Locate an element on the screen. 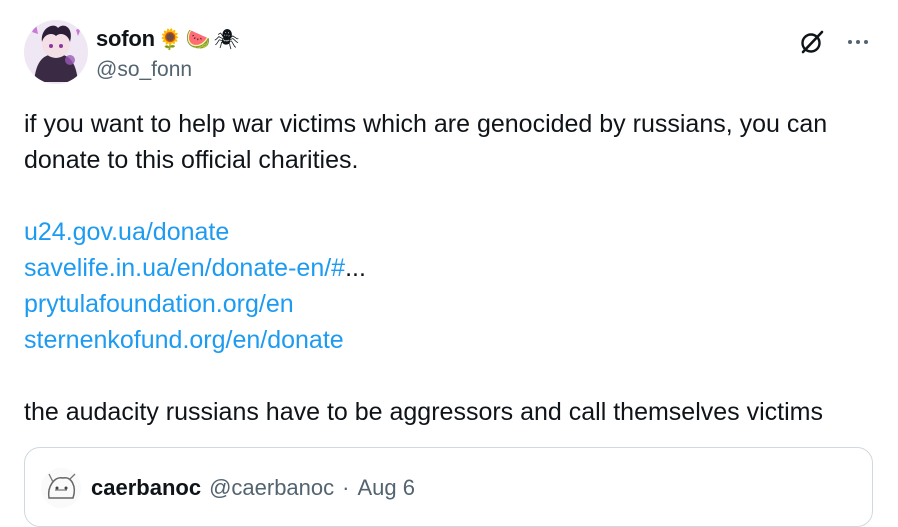 The image size is (898, 527). watermelon-emoji: 🍉 is located at coordinates (198, 39).